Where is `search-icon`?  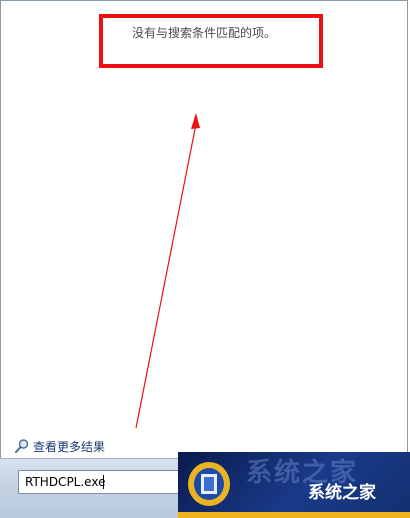 search-icon is located at coordinates (22, 446).